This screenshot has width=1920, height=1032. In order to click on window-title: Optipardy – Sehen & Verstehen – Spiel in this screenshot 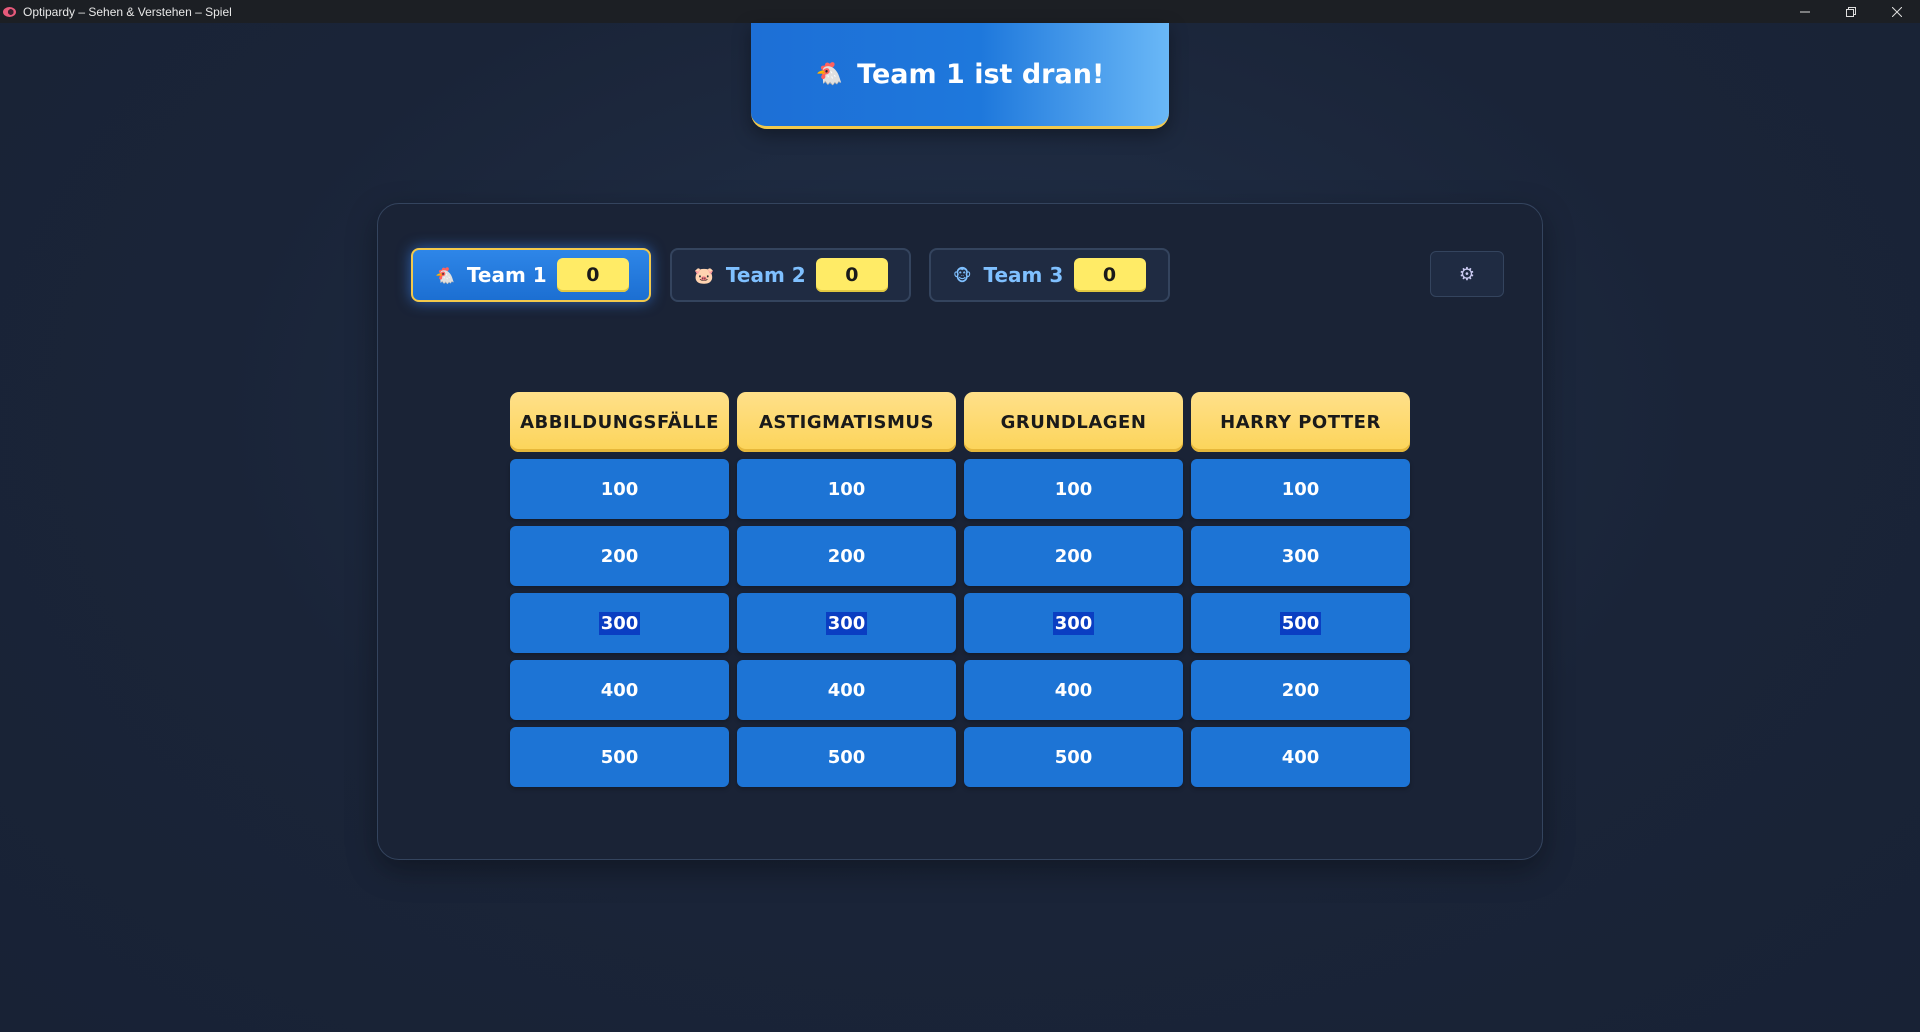, I will do `click(127, 11)`.